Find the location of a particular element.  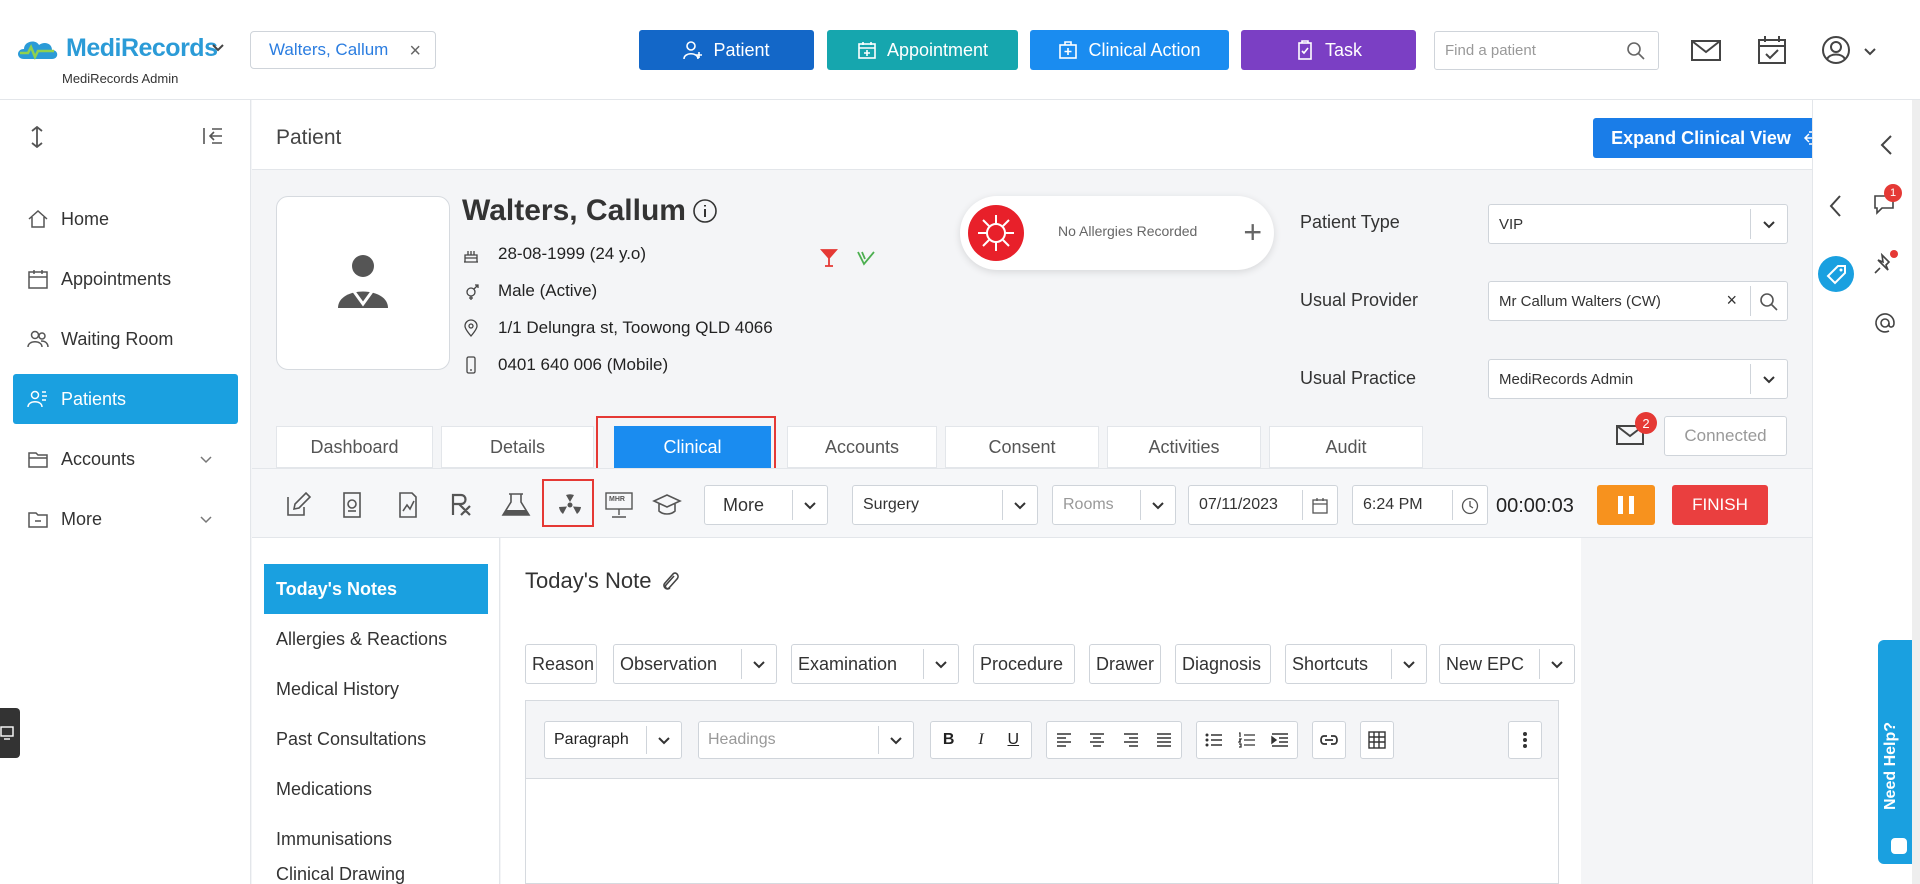

usual-provider-input: Mr Callum Walters (CW) × is located at coordinates (1638, 301).